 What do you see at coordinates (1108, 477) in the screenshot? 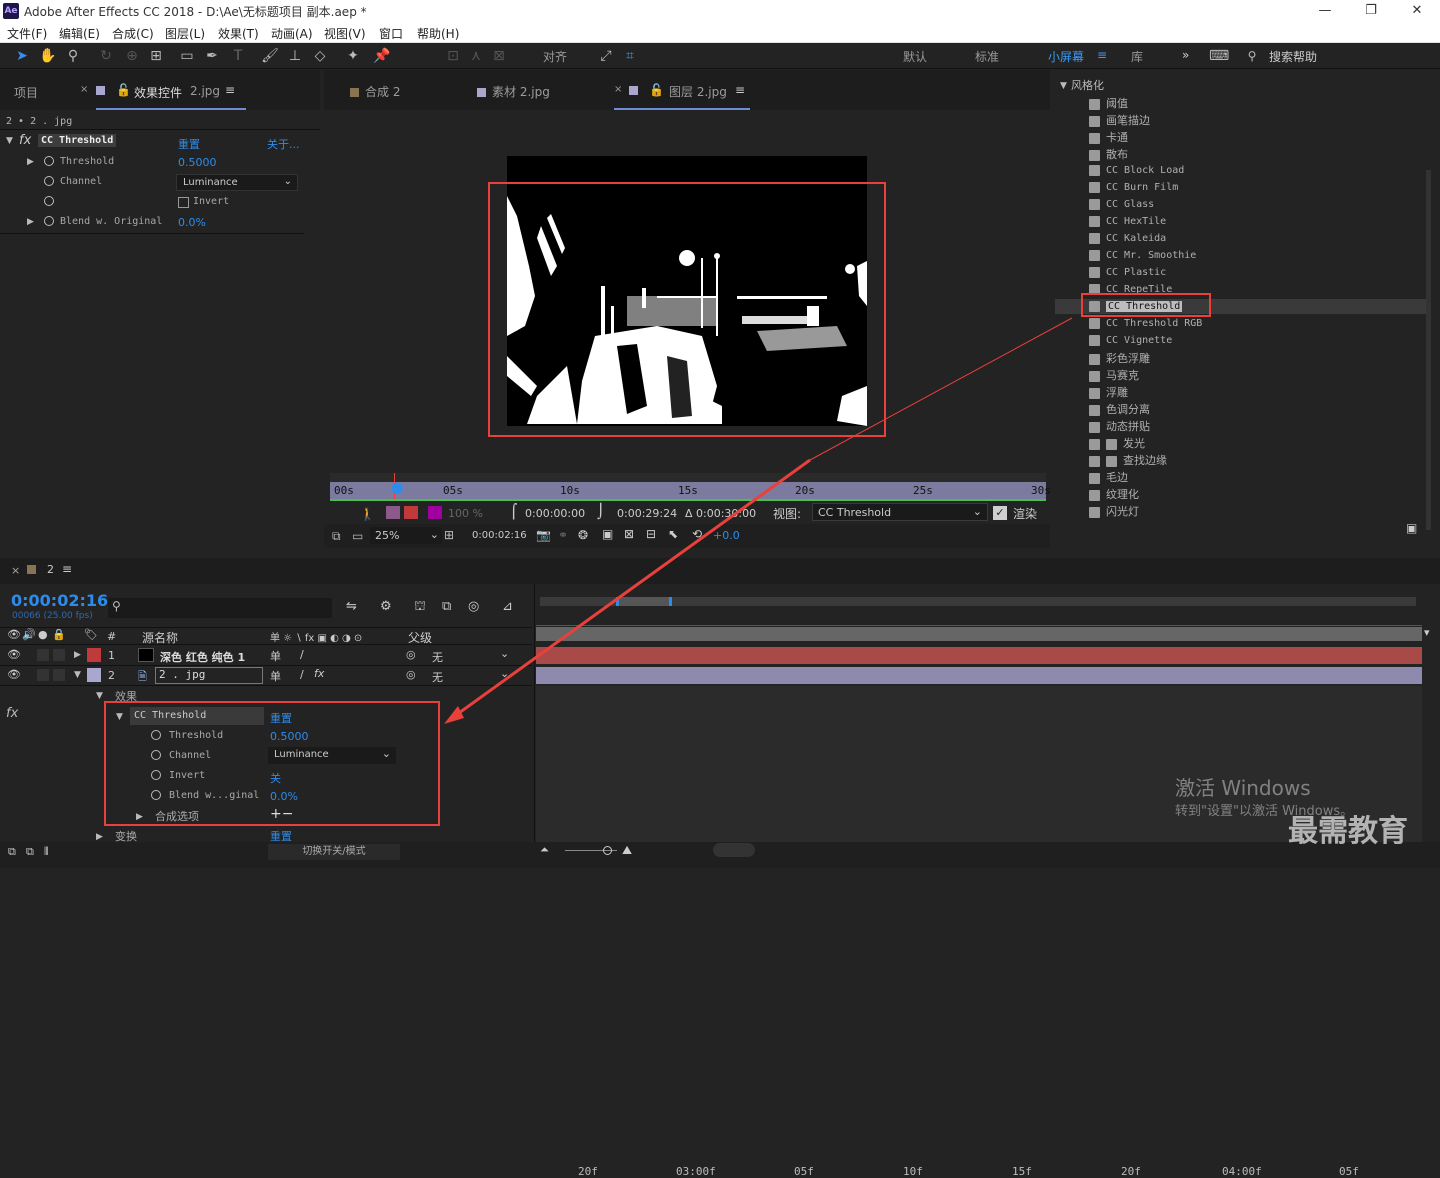
I see `effect-item: 毛边` at bounding box center [1108, 477].